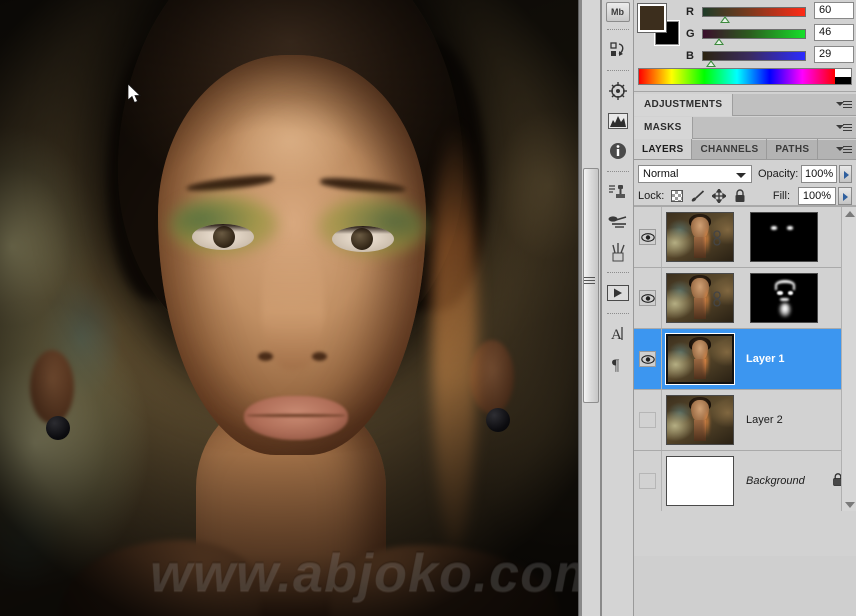 The width and height of the screenshot is (856, 616). I want to click on play-icon, so click(618, 293).